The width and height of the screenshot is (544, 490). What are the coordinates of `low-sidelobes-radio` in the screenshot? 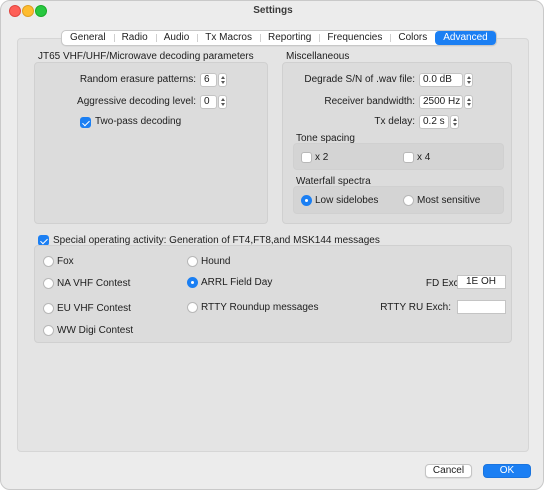 It's located at (306, 200).